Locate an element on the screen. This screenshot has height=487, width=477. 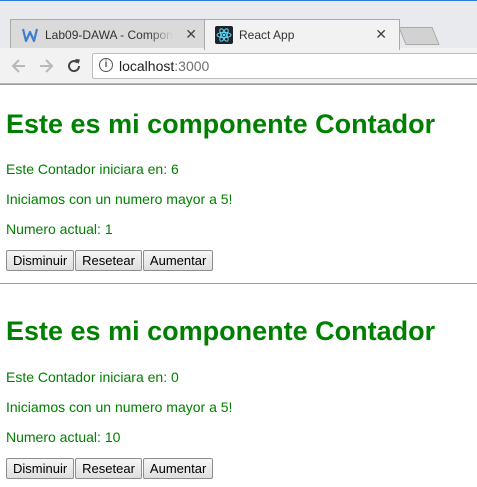
reload-button is located at coordinates (74, 66).